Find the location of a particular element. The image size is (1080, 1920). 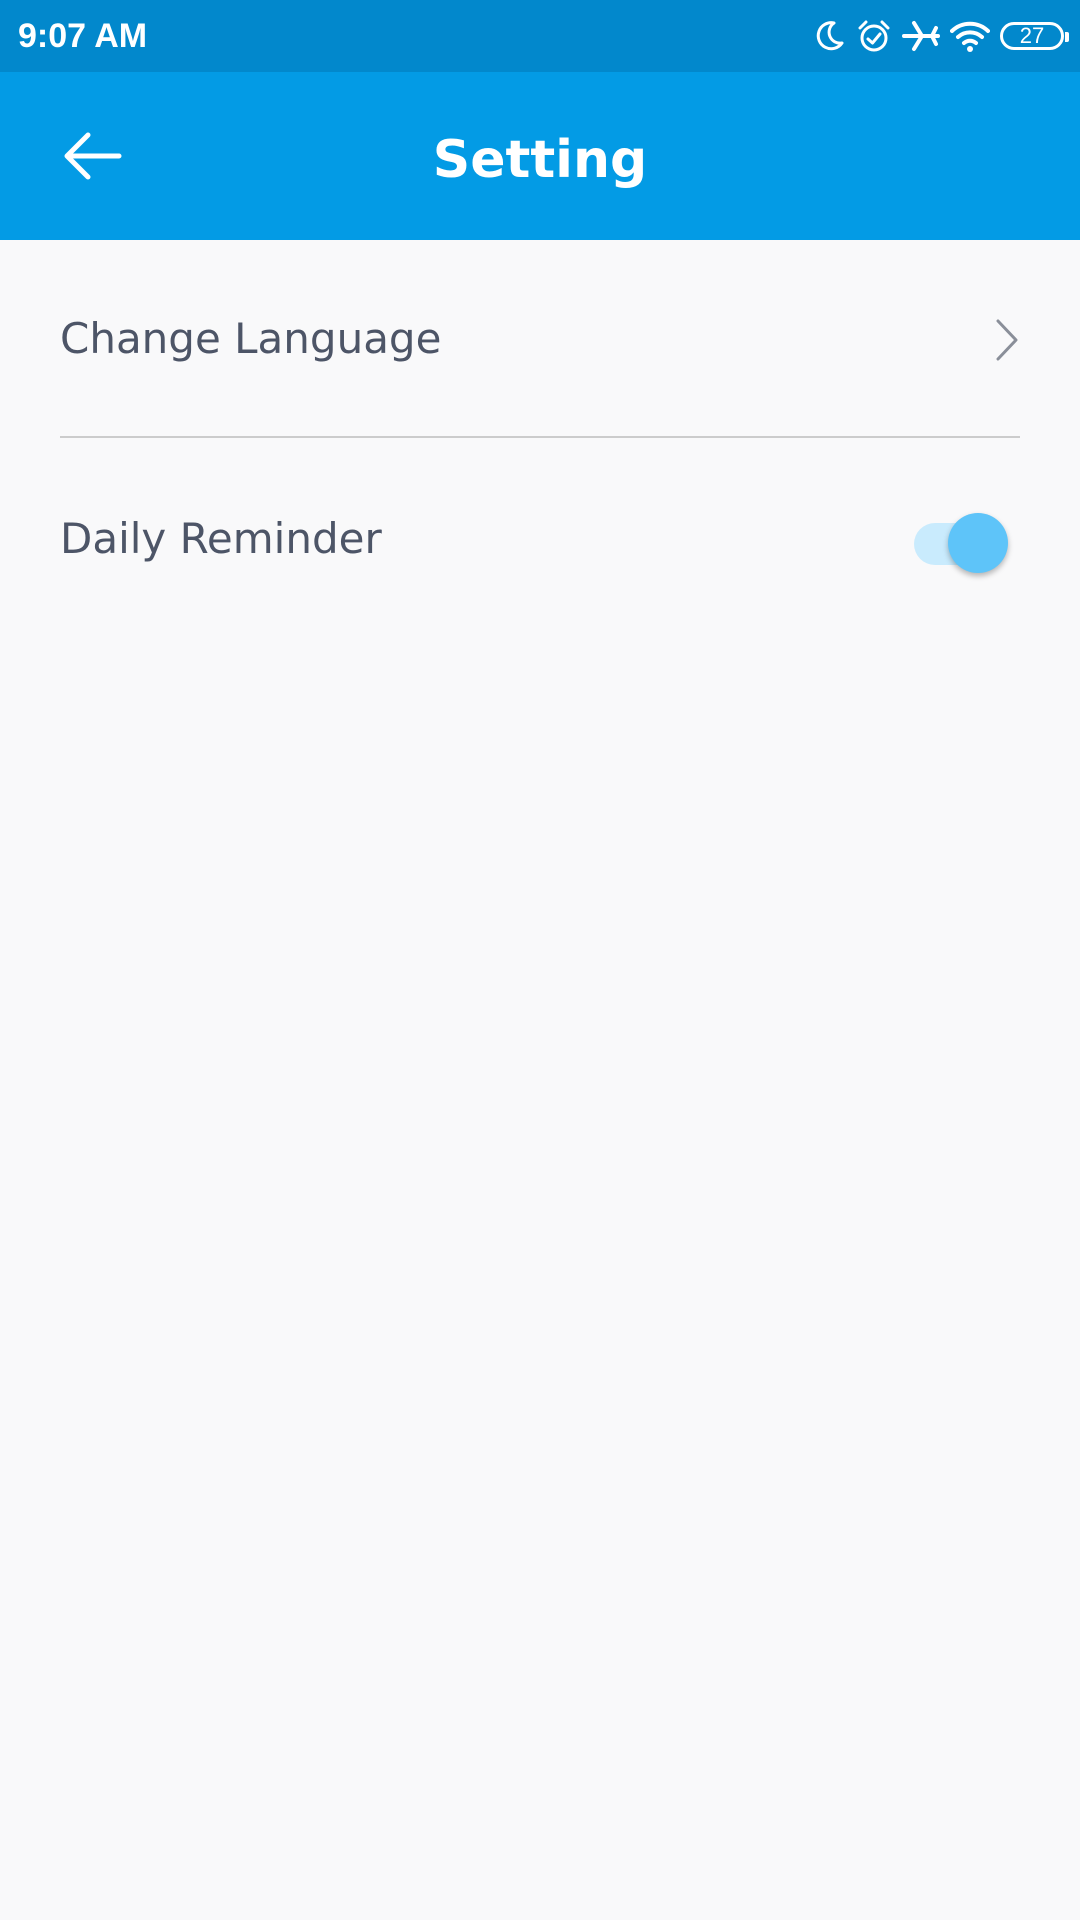

settings-item-change-language: Change Language is located at coordinates (540, 339).